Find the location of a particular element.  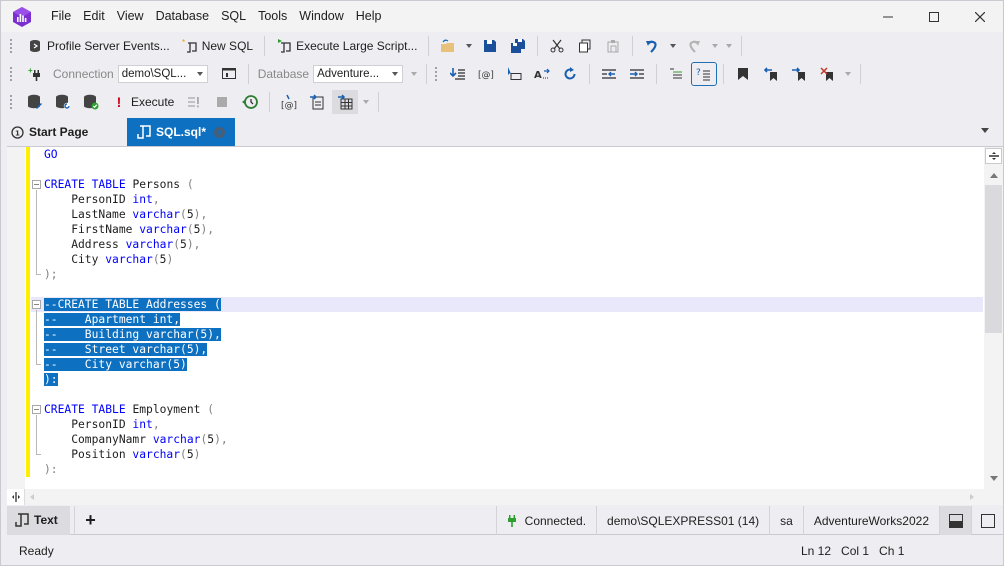

code-line: Address varchar(5), is located at coordinates (507, 244).